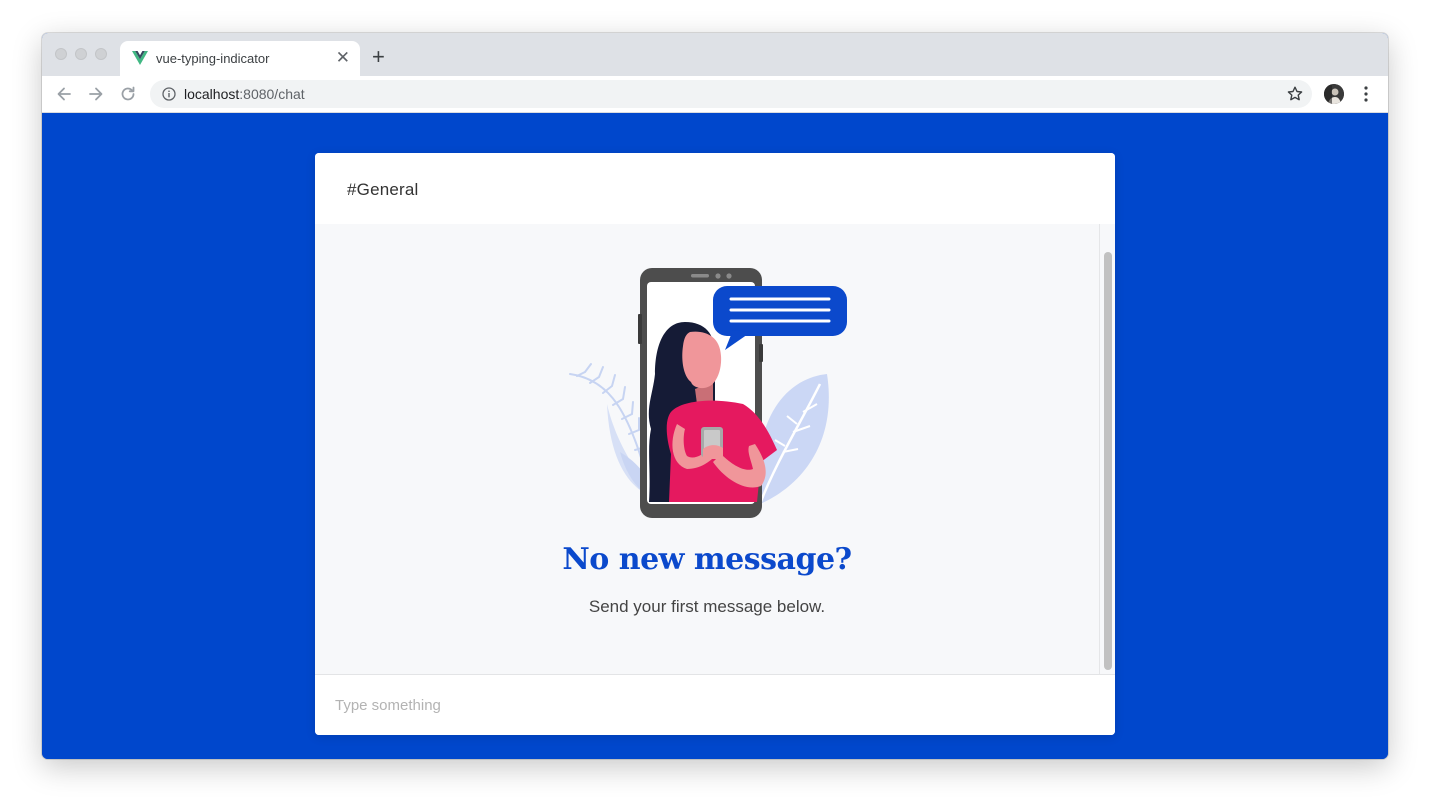 The height and width of the screenshot is (809, 1430). What do you see at coordinates (343, 58) in the screenshot?
I see `close-tab-icon: ✕` at bounding box center [343, 58].